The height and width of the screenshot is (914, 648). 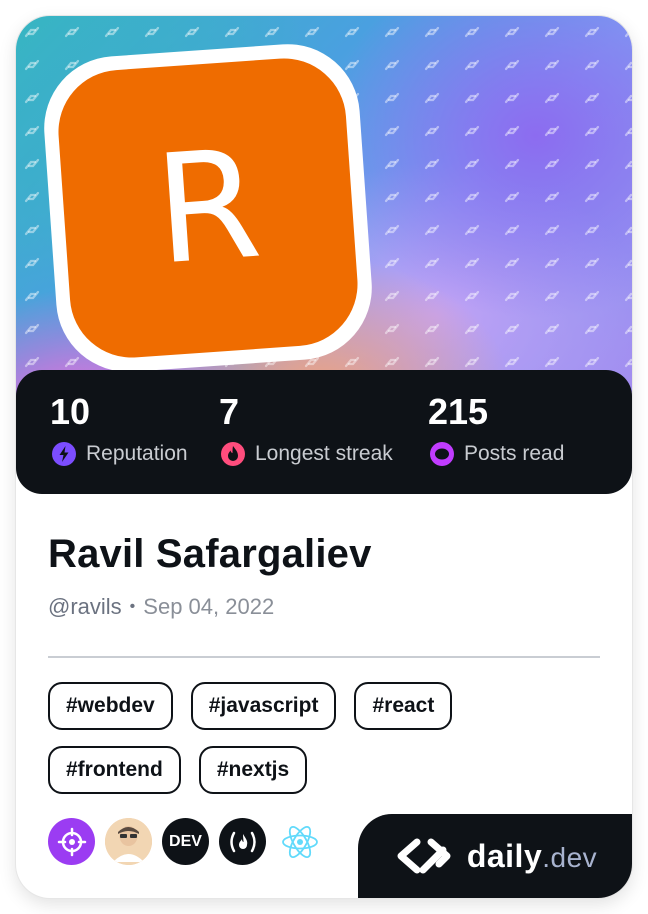 What do you see at coordinates (458, 411) in the screenshot?
I see `posts-read-value: 215` at bounding box center [458, 411].